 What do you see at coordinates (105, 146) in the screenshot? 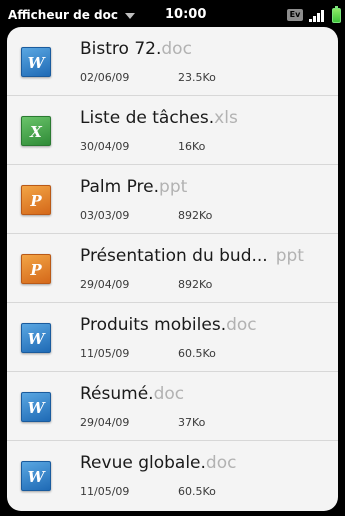
I see `document-date: 30/04/09` at bounding box center [105, 146].